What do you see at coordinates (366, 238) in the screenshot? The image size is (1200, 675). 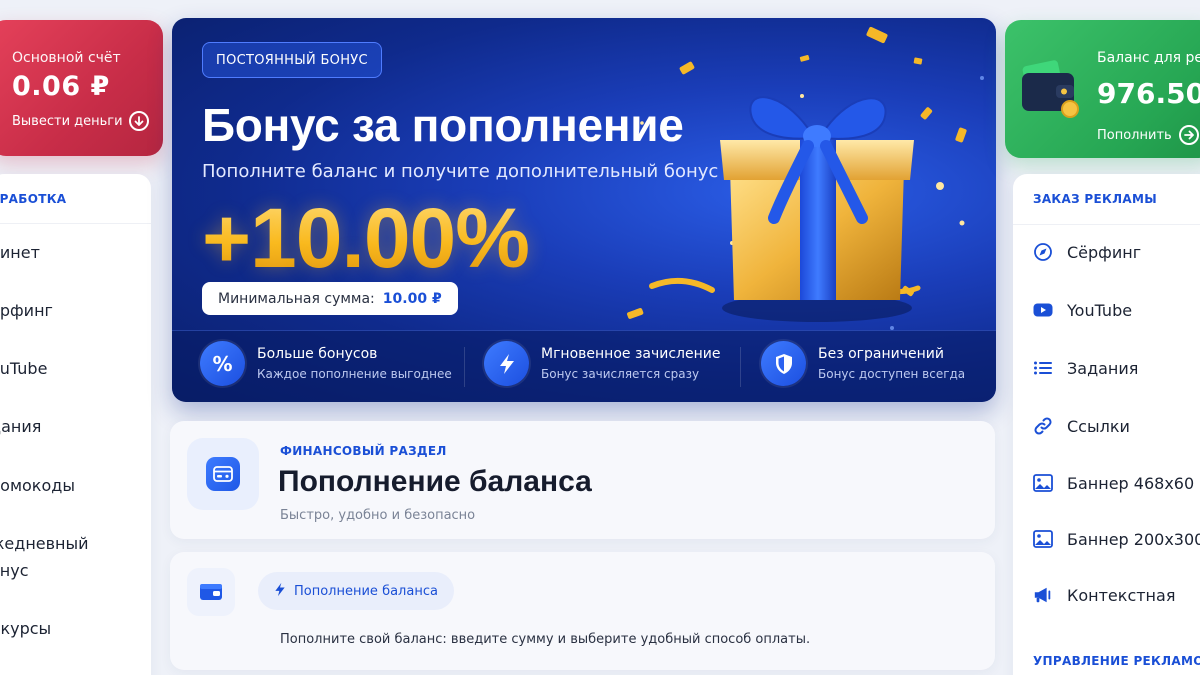 I see `bonus-percent: +10.00%` at bounding box center [366, 238].